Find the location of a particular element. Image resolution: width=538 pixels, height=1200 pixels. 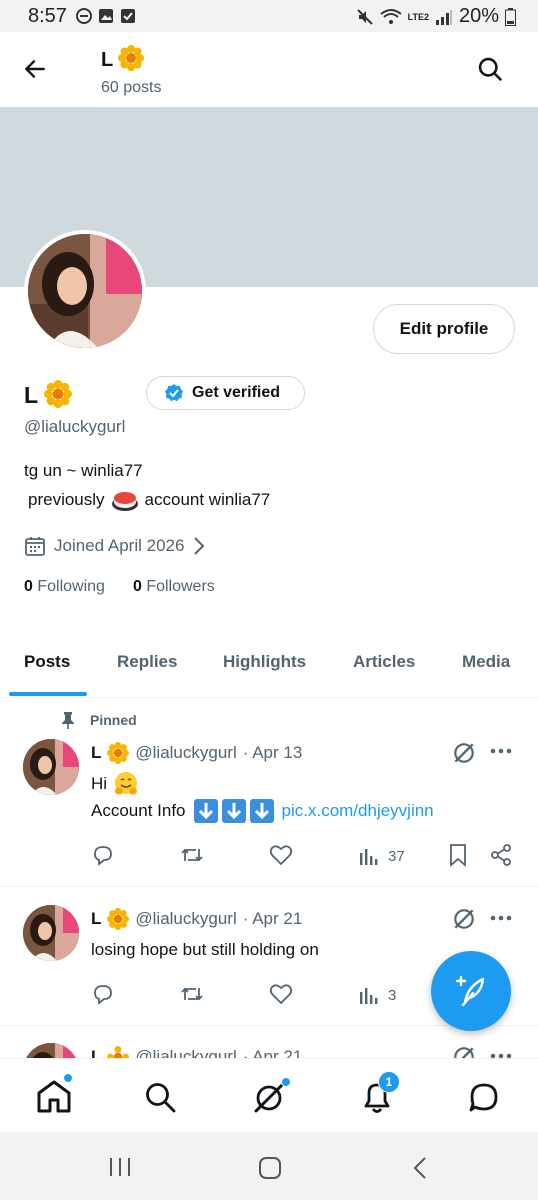

joined-date: Joined April 2026 is located at coordinates (115, 546).